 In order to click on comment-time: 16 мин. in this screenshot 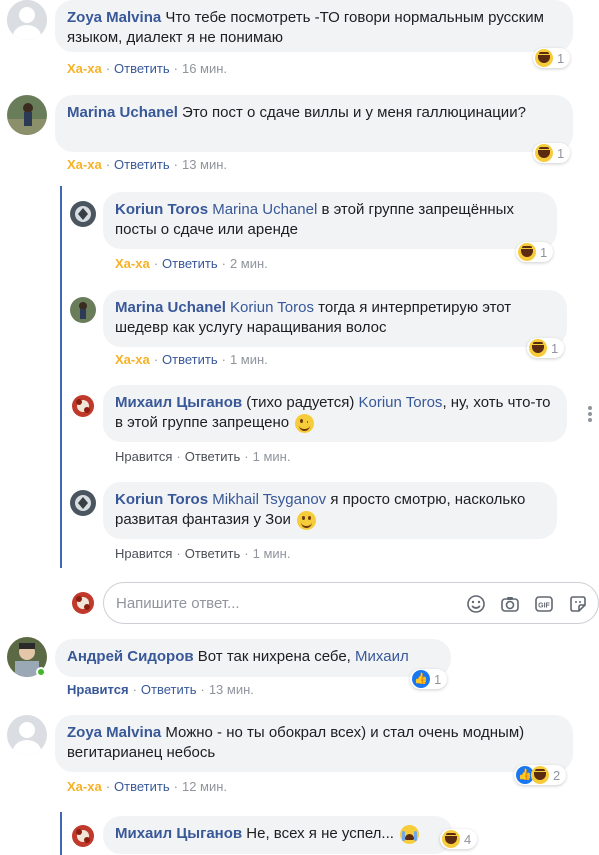, I will do `click(204, 68)`.